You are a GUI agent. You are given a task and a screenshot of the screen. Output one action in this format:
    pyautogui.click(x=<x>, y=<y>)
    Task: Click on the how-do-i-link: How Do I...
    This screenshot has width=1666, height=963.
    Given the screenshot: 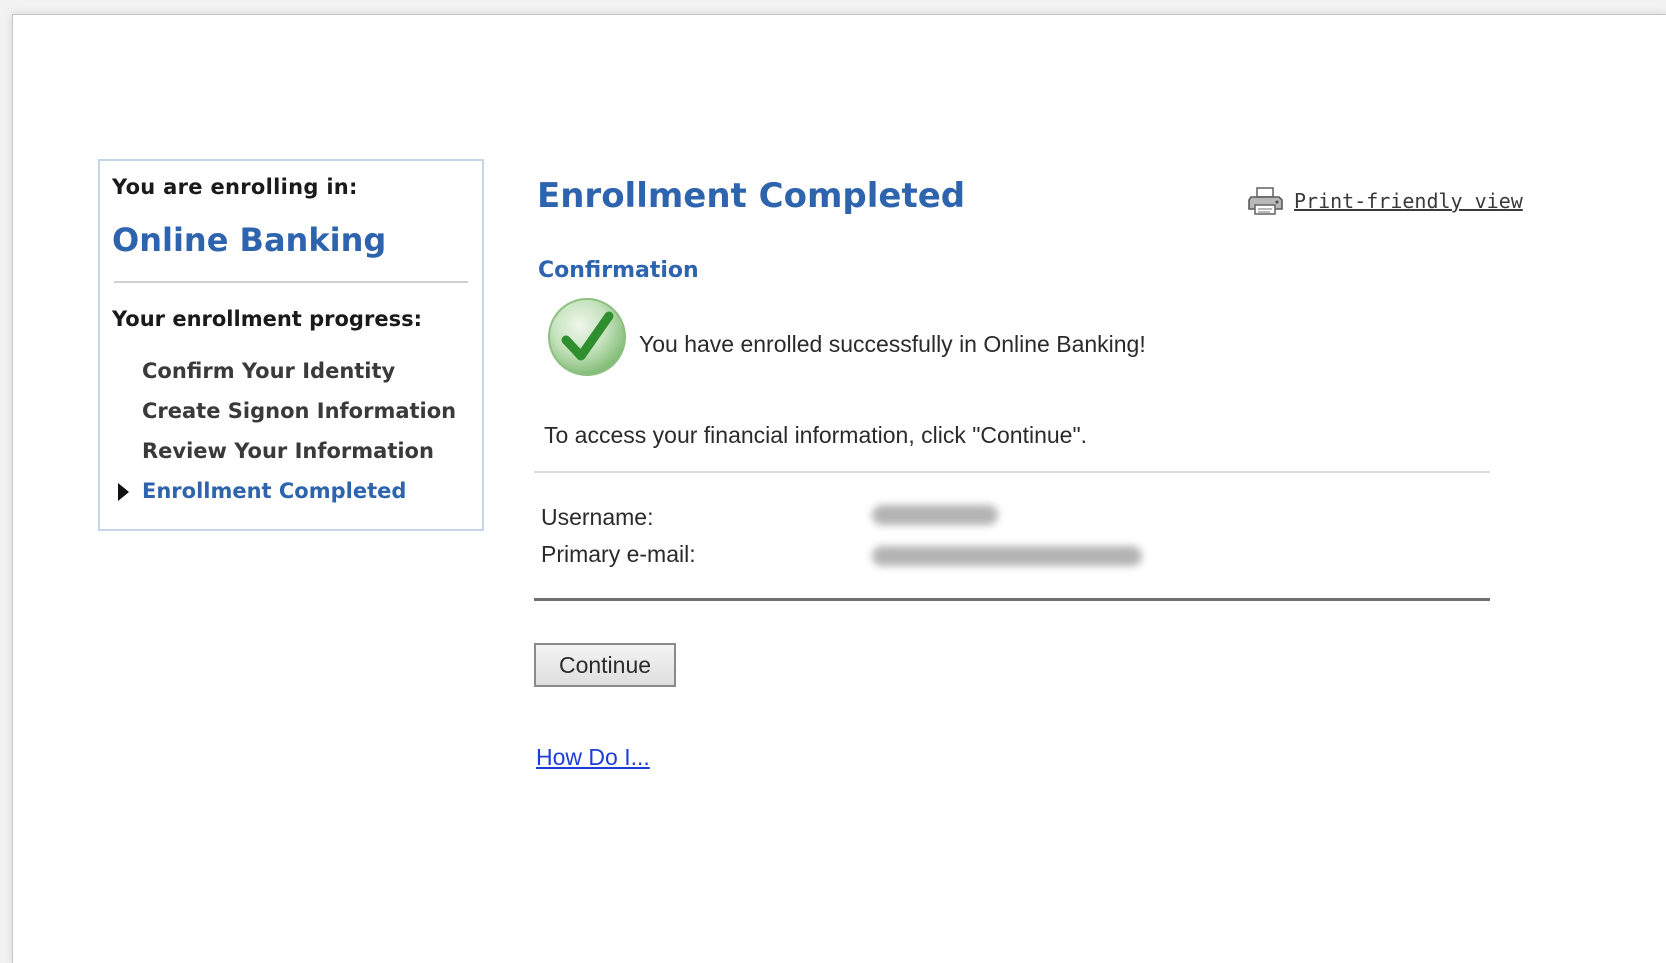 What is the action you would take?
    pyautogui.click(x=593, y=757)
    